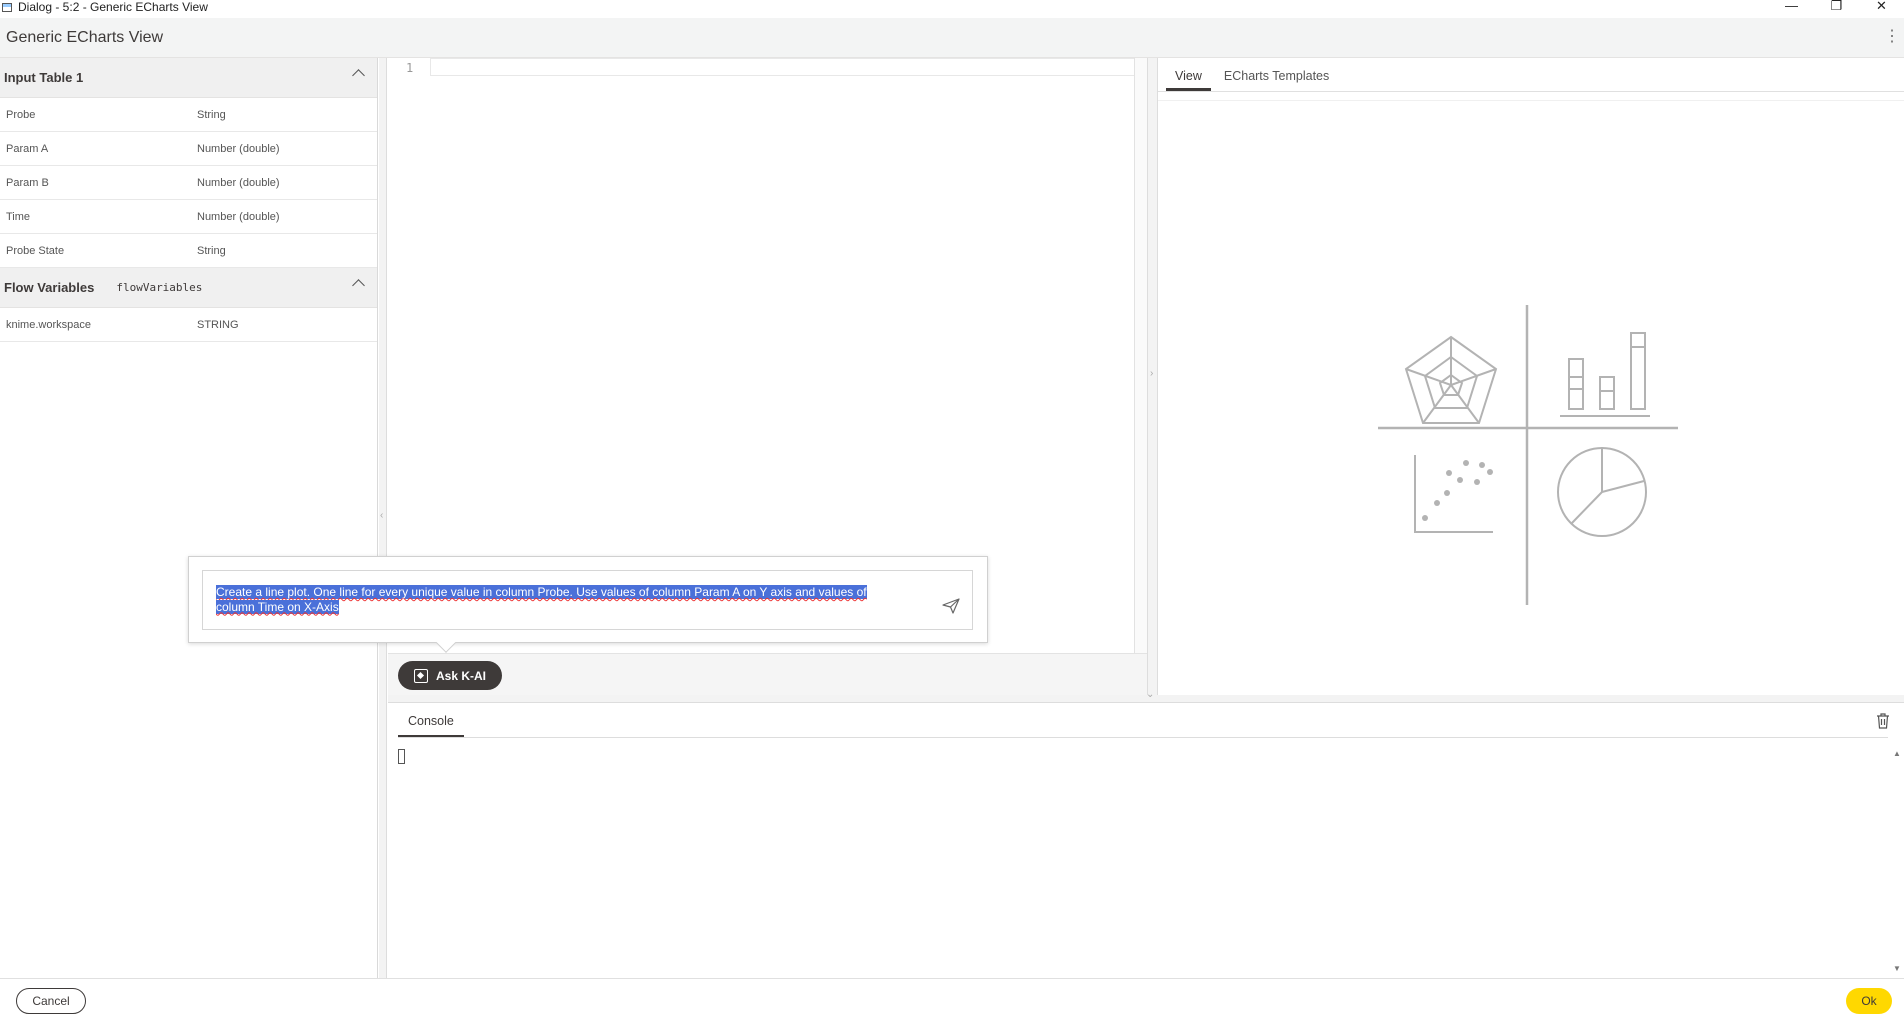 The height and width of the screenshot is (1020, 1904). What do you see at coordinates (188, 149) in the screenshot?
I see `table-row: Param A Number (double)` at bounding box center [188, 149].